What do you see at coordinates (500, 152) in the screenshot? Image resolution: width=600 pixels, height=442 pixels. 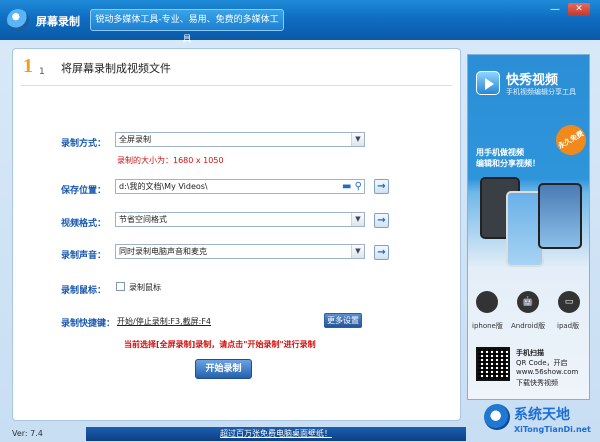 I see `ad-slogan-line1: 用手机做视频` at bounding box center [500, 152].